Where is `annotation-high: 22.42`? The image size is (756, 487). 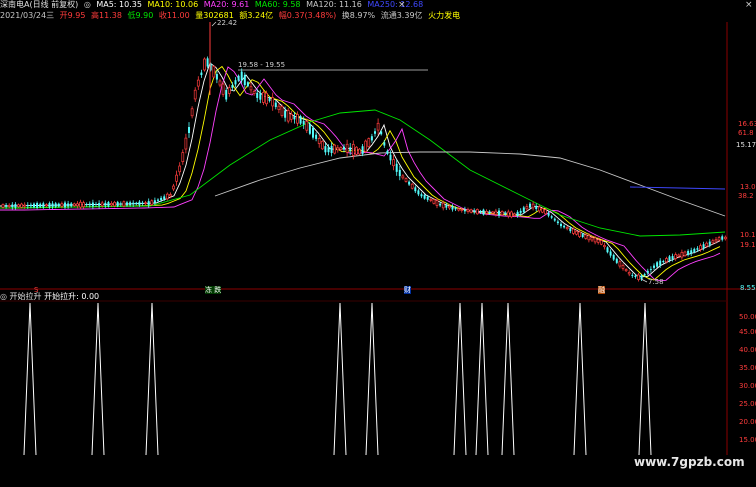
annotation-high: 22.42 is located at coordinates (227, 23).